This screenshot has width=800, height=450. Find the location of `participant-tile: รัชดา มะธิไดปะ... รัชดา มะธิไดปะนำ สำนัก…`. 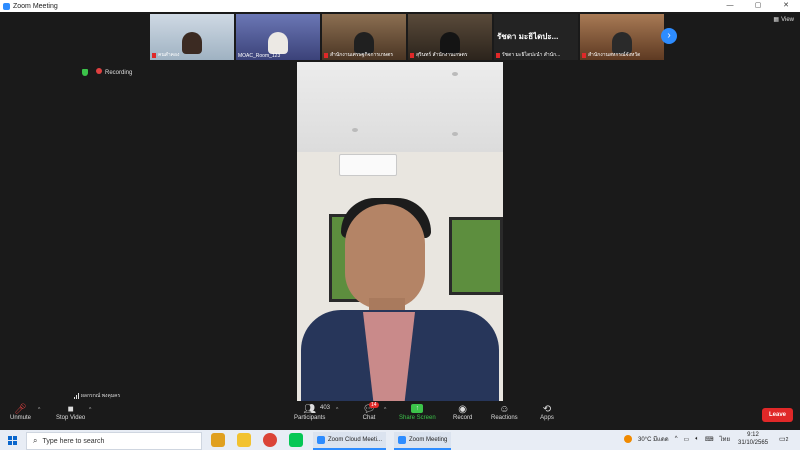

participant-tile: รัชดา มะธิไดปะ... รัชดา มะธิไดปะนำ สำนัก… is located at coordinates (536, 37).